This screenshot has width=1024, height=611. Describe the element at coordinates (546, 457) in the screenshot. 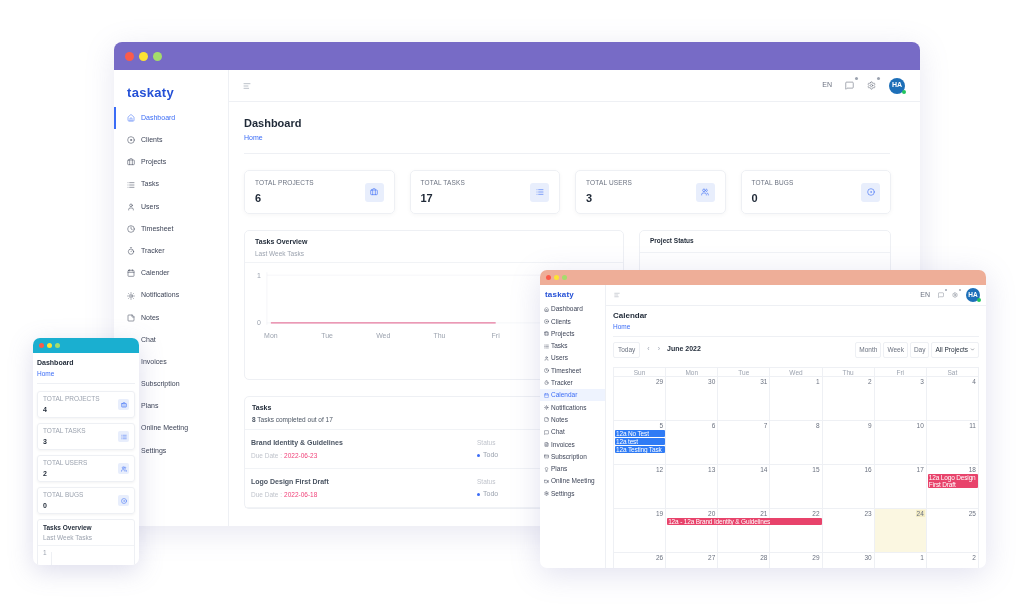

I see `card-icon` at that location.